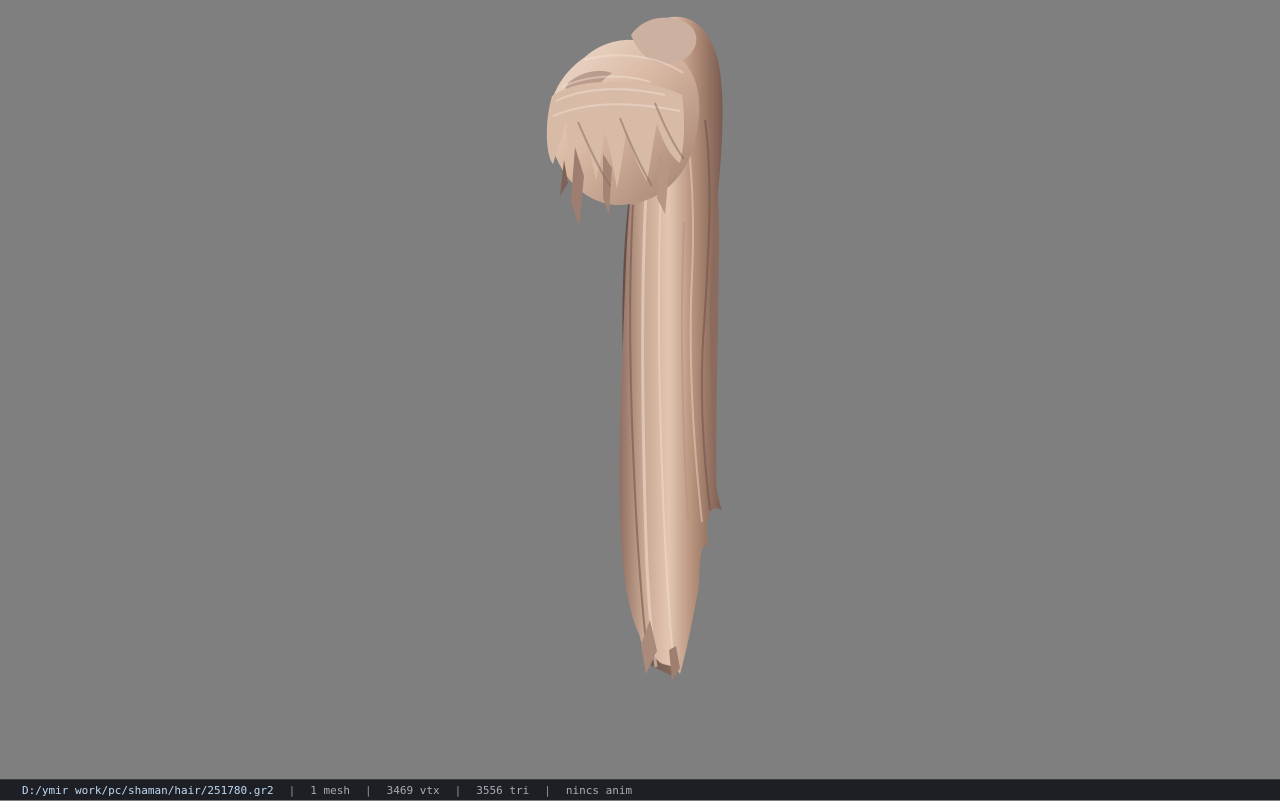 The width and height of the screenshot is (1280, 801). I want to click on hair-model, so click(634, 348).